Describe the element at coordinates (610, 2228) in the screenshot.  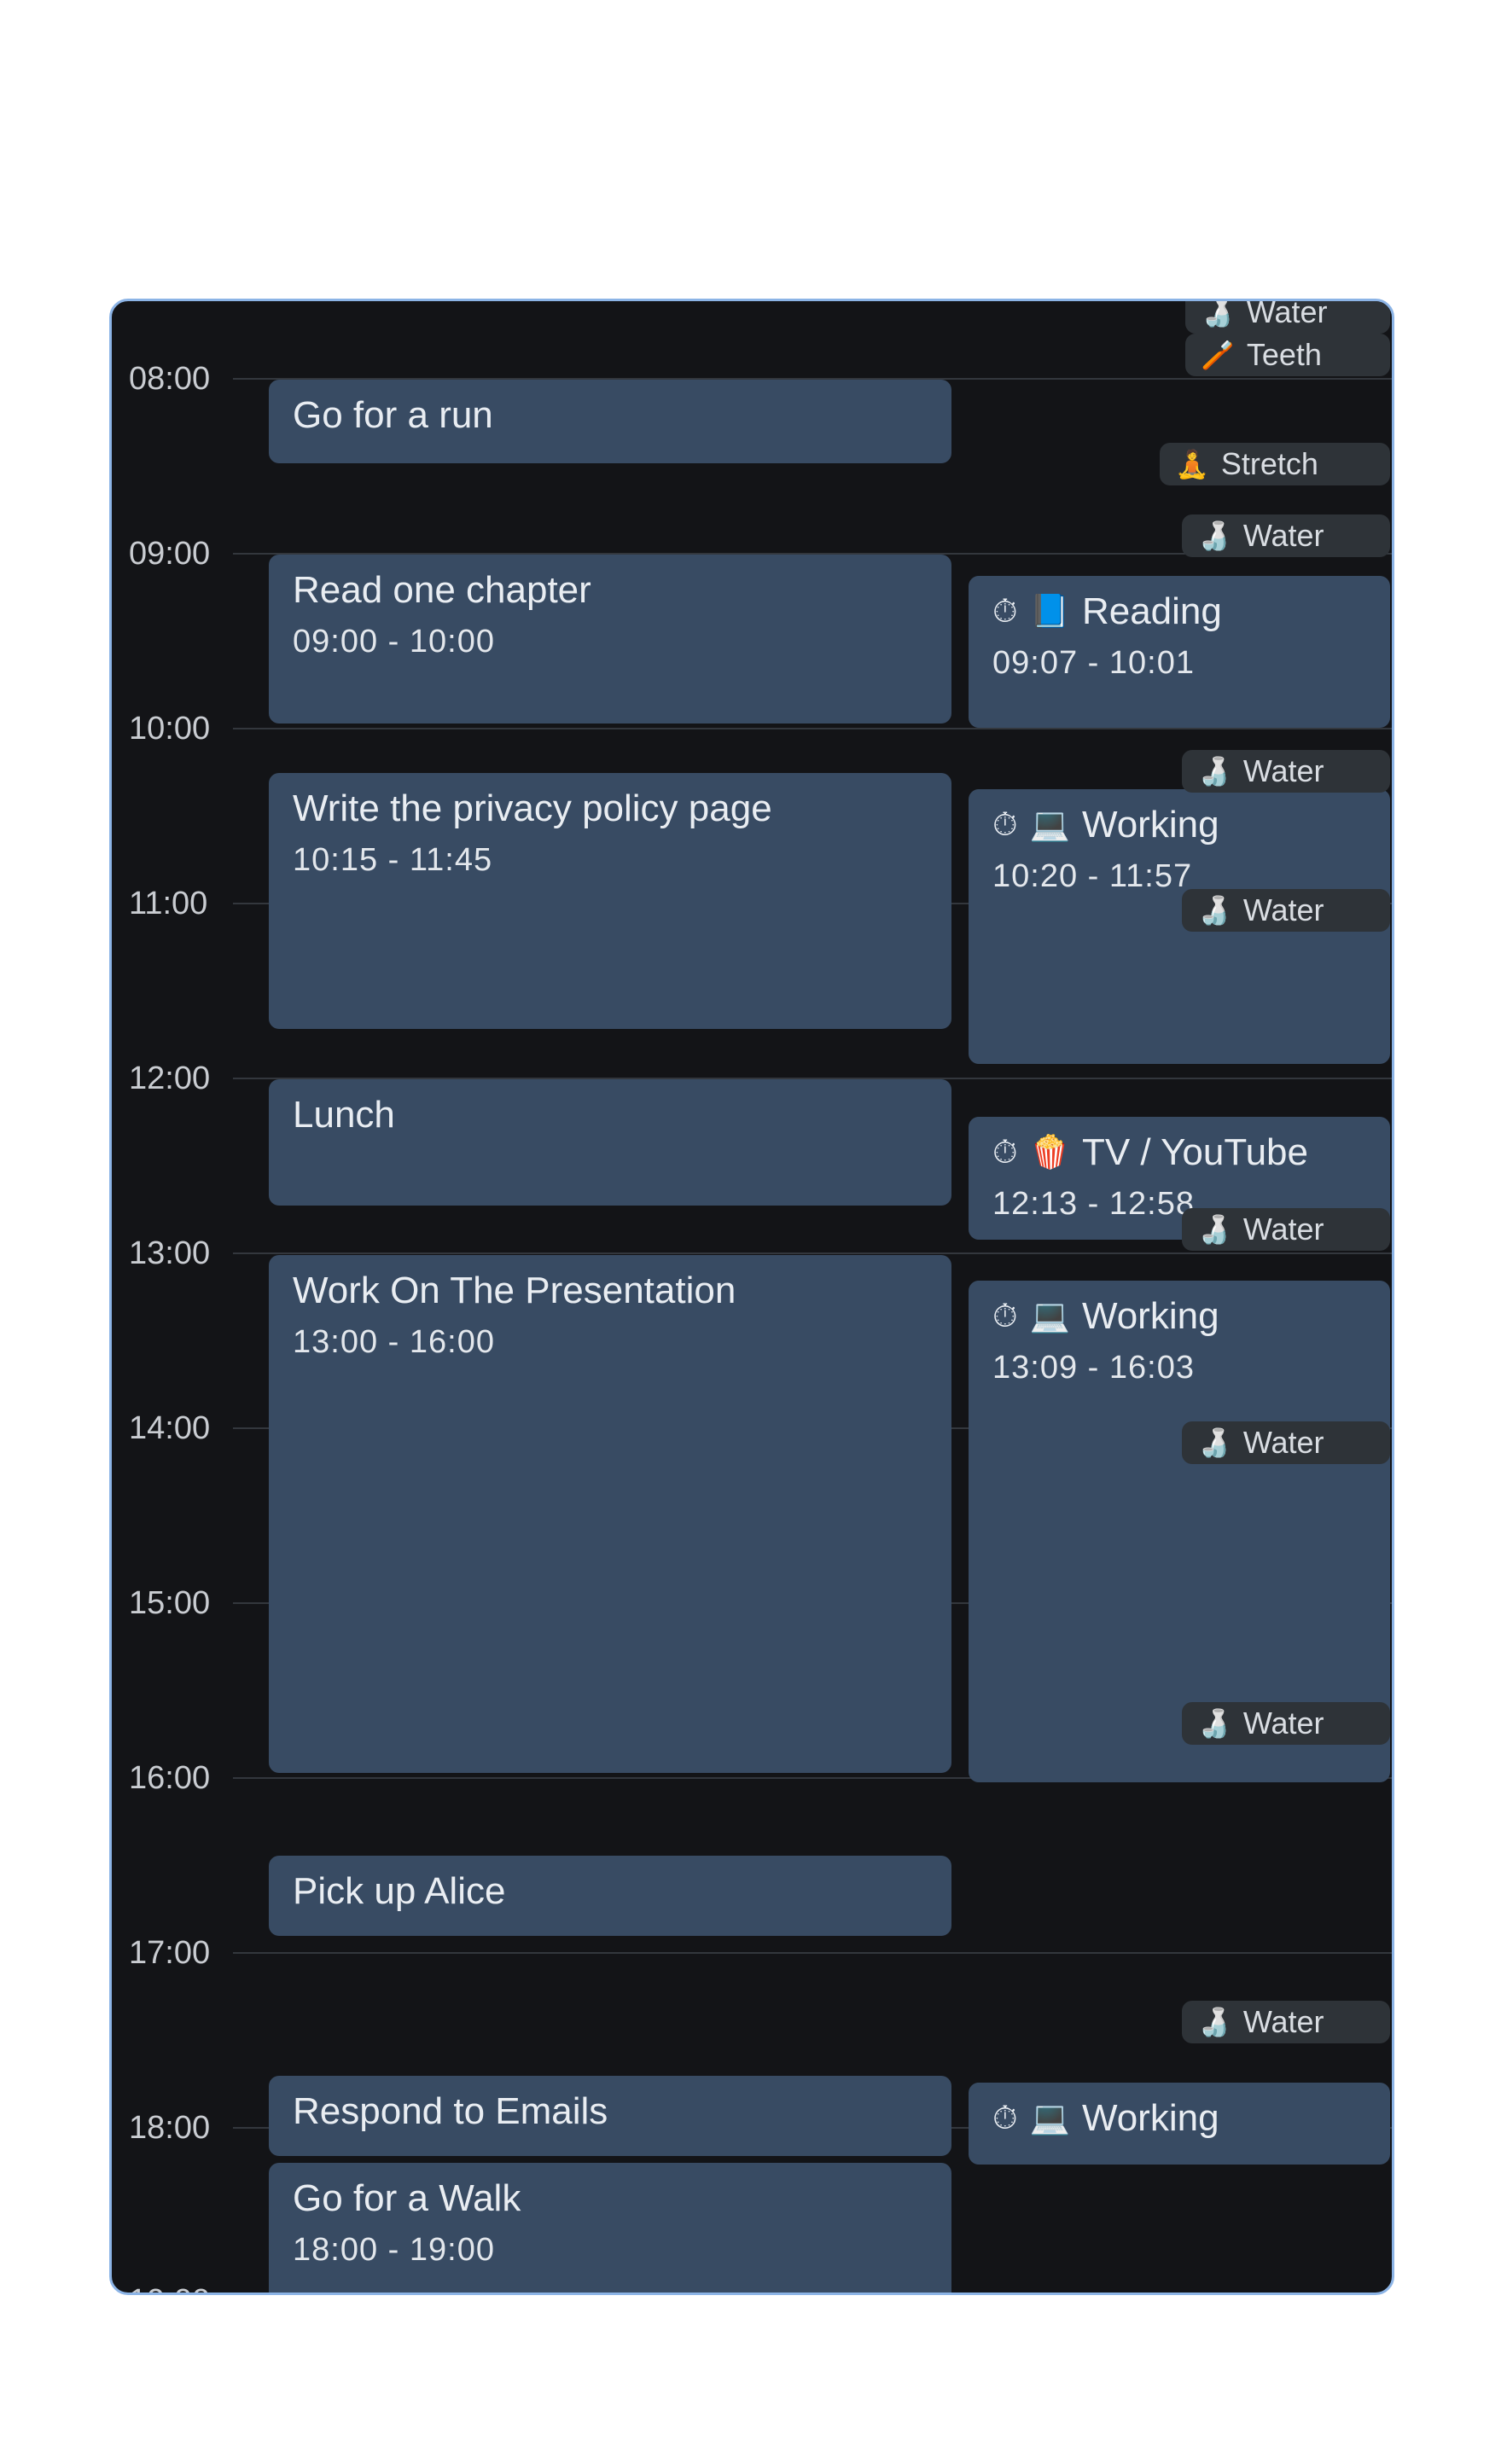
I see `planned-event: Go for a Walk 18:00 - 19:00` at that location.